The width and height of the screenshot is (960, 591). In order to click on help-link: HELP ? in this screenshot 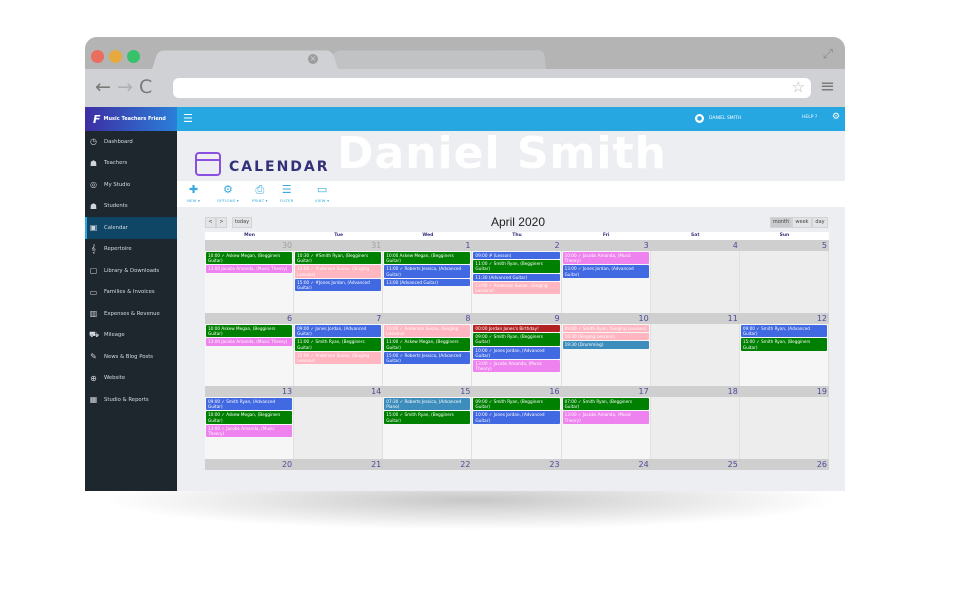, I will do `click(809, 117)`.